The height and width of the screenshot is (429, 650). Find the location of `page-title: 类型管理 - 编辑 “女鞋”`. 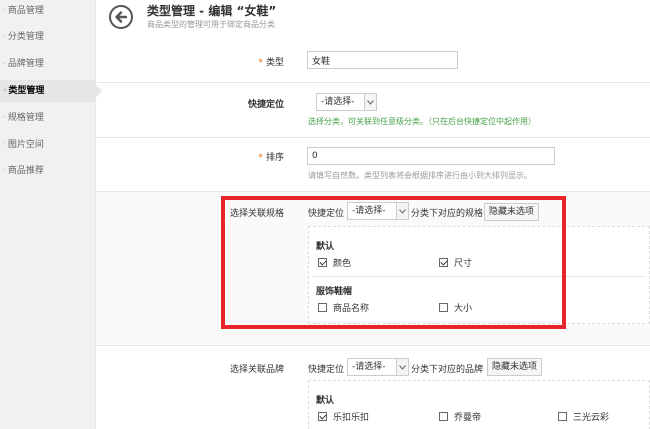

page-title: 类型管理 - 编辑 “女鞋” is located at coordinates (212, 11).